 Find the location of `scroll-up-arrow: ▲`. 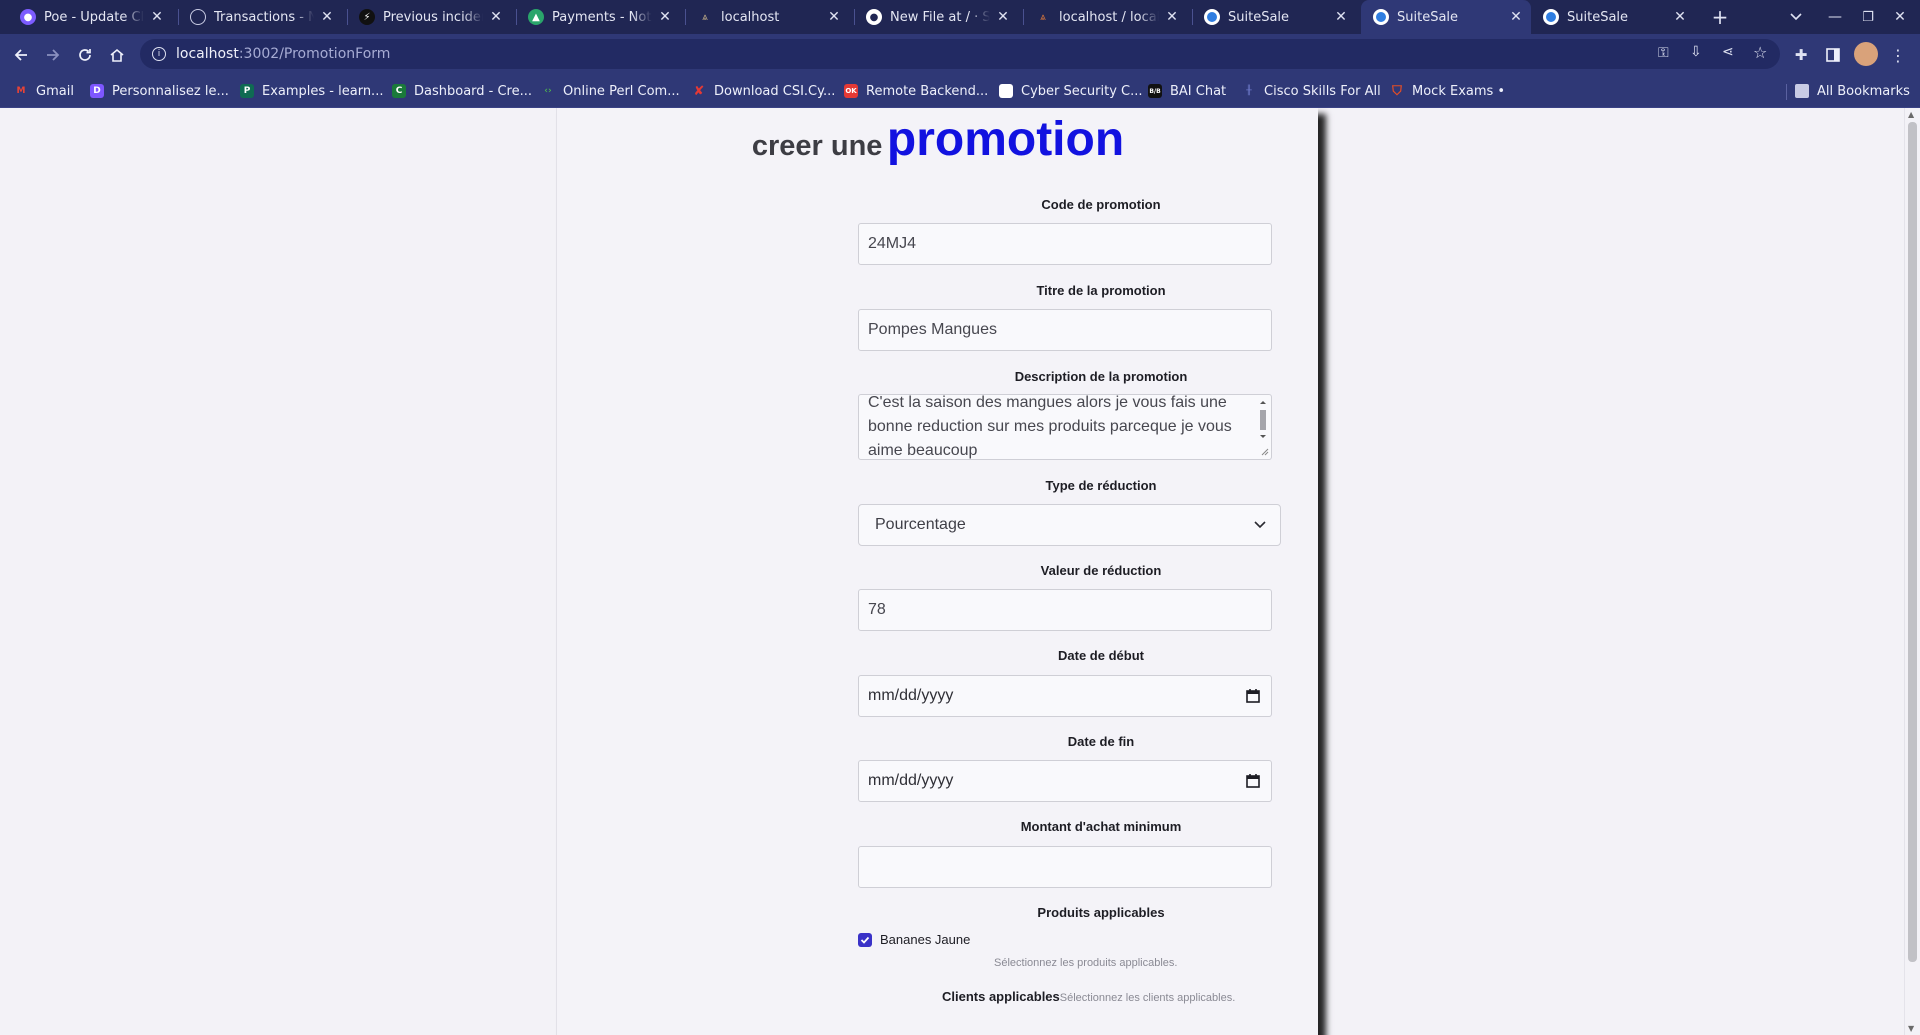

scroll-up-arrow: ▲ is located at coordinates (1911, 114).